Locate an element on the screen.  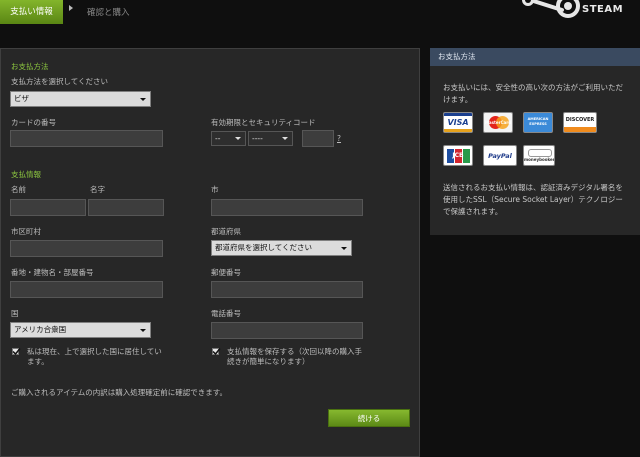
save-info-checkbox is located at coordinates (216, 352).